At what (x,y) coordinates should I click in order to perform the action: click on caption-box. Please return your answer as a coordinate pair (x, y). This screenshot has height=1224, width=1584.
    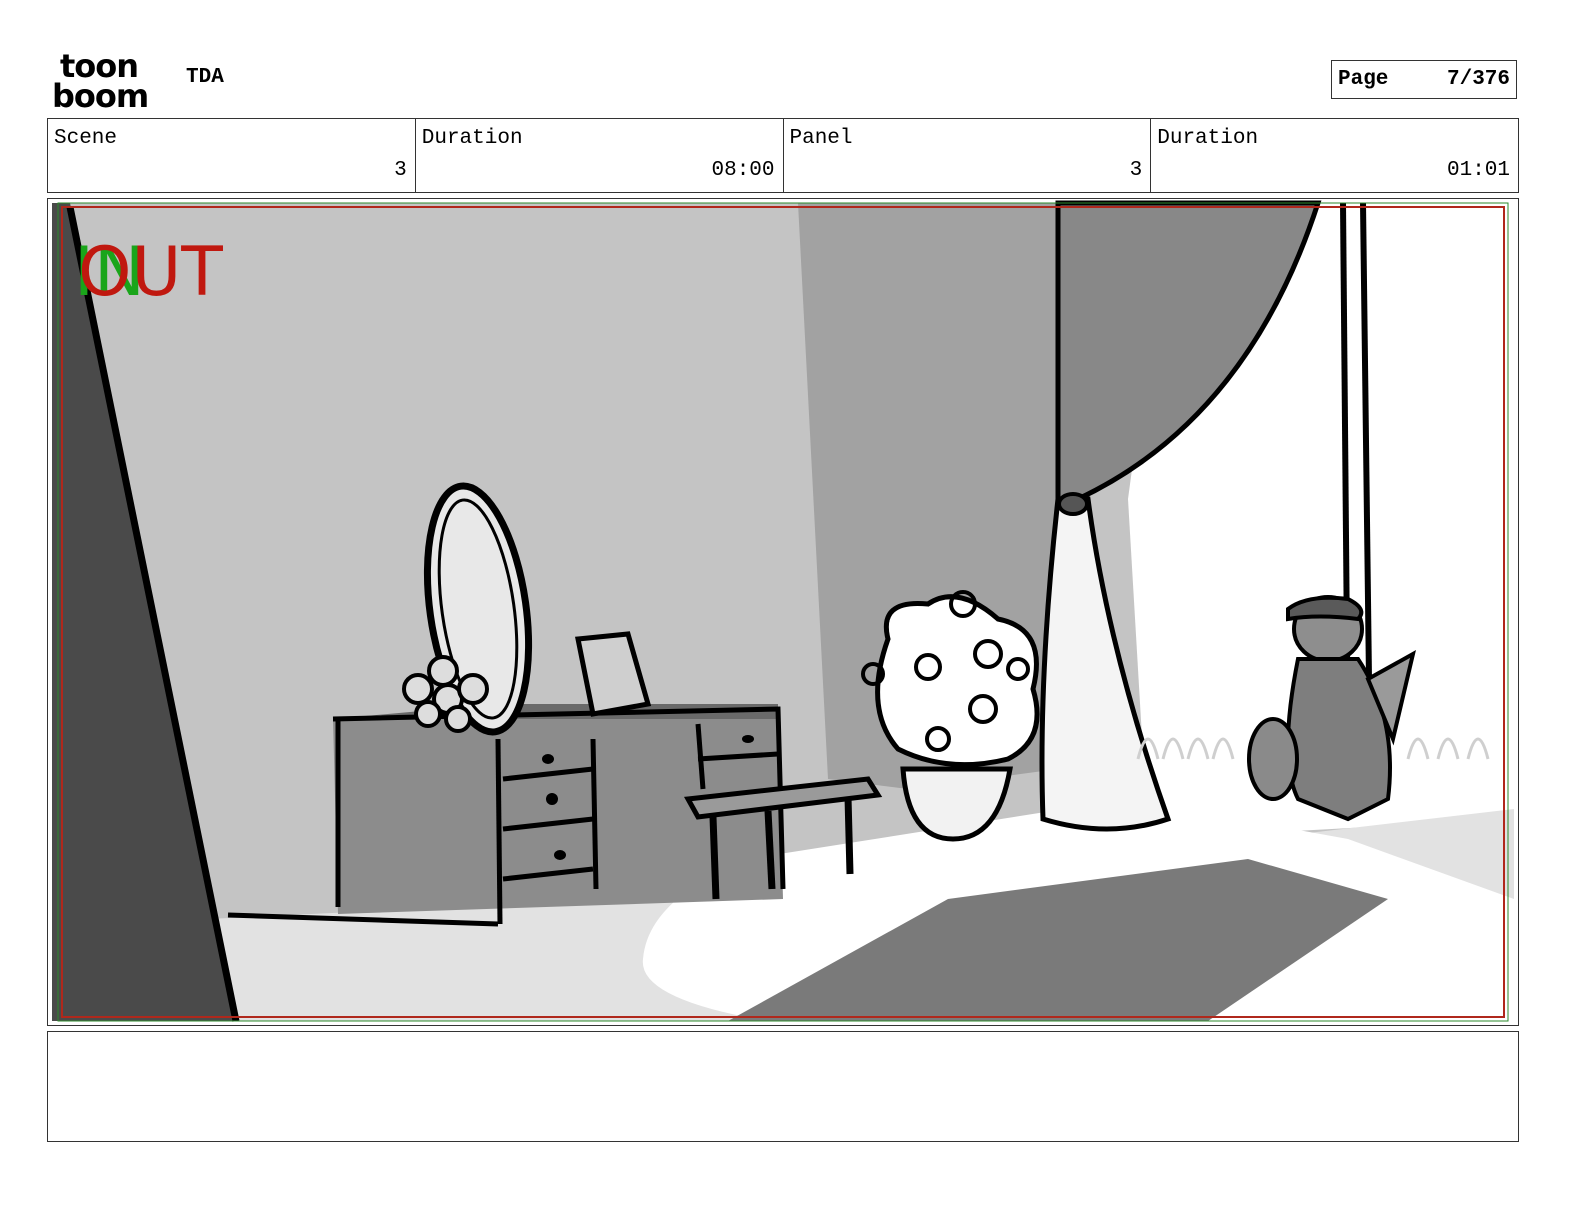
    Looking at the image, I should click on (783, 1086).